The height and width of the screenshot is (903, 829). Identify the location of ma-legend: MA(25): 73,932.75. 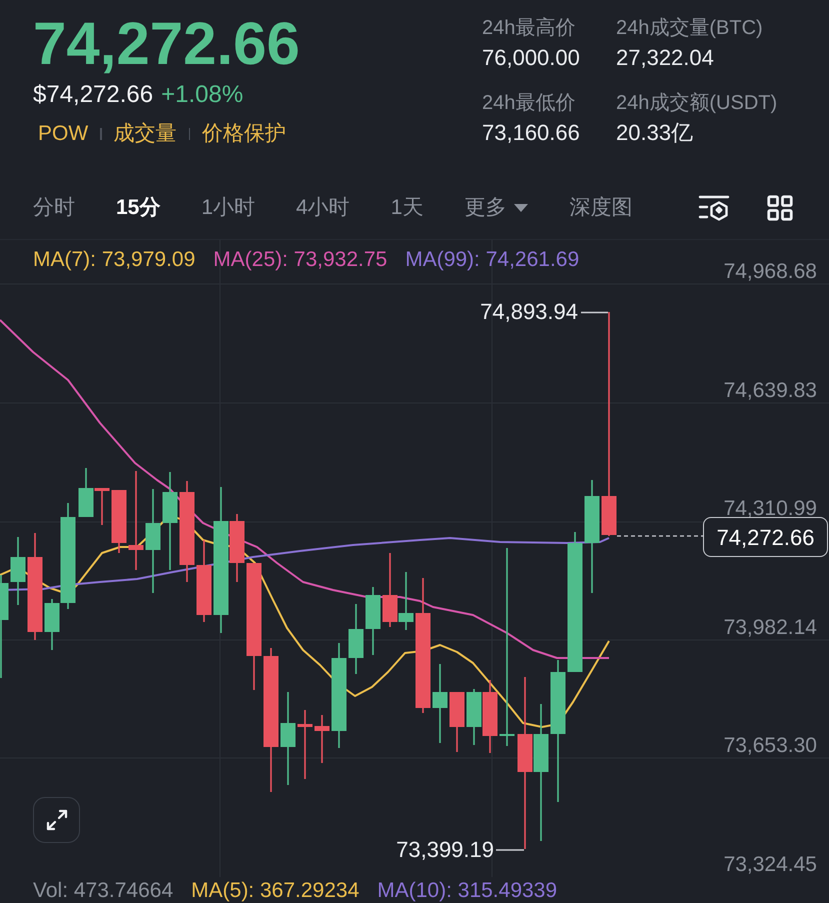
(300, 260).